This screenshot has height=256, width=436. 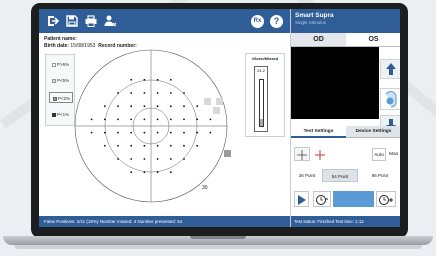 What do you see at coordinates (318, 132) in the screenshot?
I see `tab-test-settings: Test Settings` at bounding box center [318, 132].